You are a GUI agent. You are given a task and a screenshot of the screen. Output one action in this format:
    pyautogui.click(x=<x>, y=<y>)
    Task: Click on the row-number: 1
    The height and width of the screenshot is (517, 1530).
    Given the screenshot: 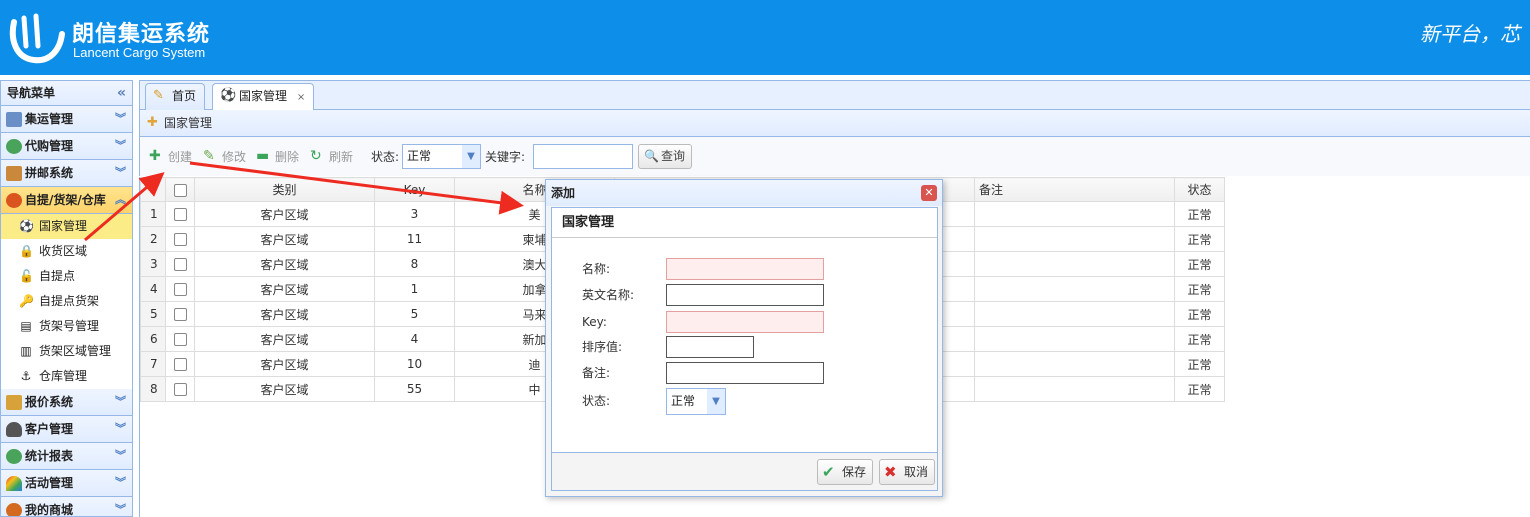 What is the action you would take?
    pyautogui.click(x=153, y=214)
    